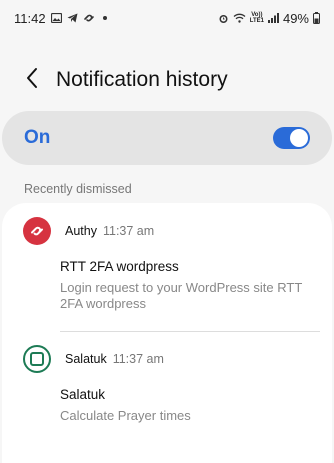 The height and width of the screenshot is (463, 334). Describe the element at coordinates (83, 394) in the screenshot. I see `notification-title: Salatuk` at that location.